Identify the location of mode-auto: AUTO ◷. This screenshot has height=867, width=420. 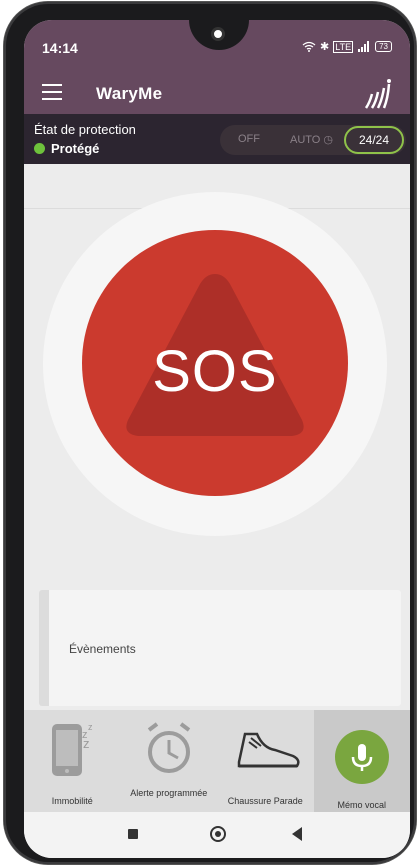
(311, 139).